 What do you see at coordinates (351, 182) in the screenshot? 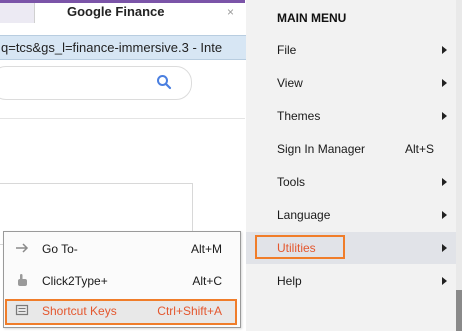
I see `menu-item-tools: Tools` at bounding box center [351, 182].